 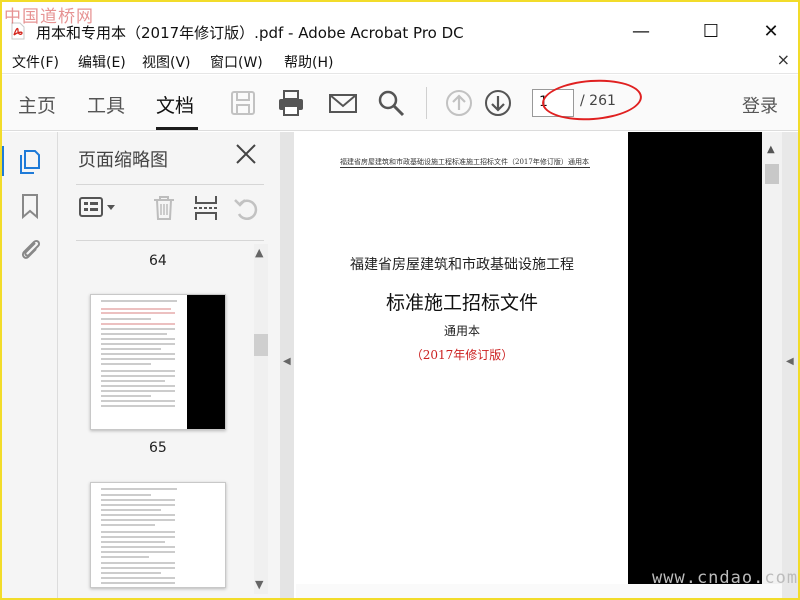 What do you see at coordinates (3, 161) in the screenshot?
I see `rail-active-indicator` at bounding box center [3, 161].